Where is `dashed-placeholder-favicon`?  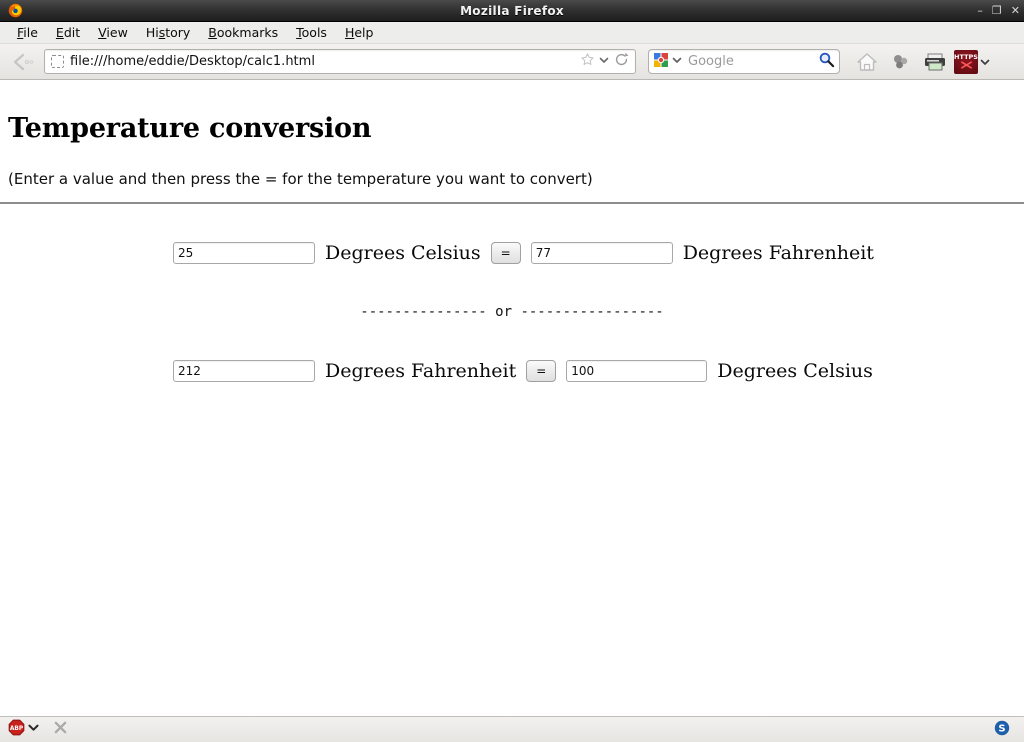 dashed-placeholder-favicon is located at coordinates (57, 61).